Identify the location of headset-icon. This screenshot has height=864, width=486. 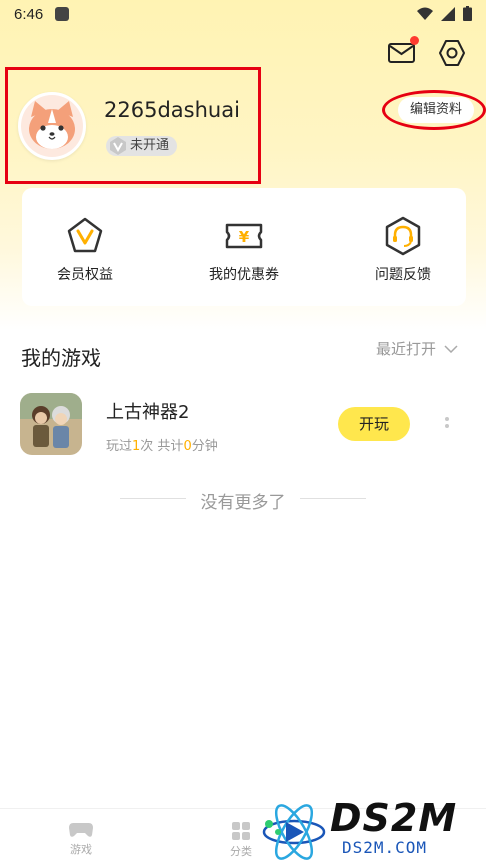
(403, 236).